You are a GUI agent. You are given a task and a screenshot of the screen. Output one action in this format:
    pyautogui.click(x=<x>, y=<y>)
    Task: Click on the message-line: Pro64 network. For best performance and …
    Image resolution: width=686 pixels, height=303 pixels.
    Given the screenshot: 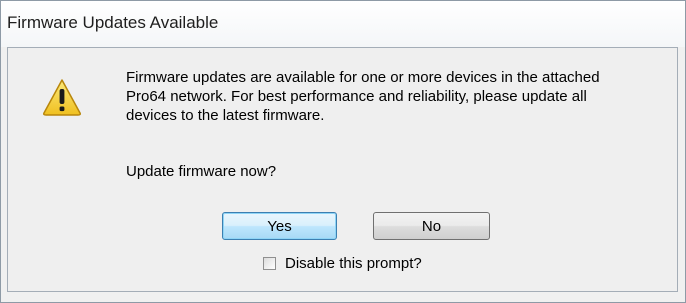 What is the action you would take?
    pyautogui.click(x=356, y=96)
    